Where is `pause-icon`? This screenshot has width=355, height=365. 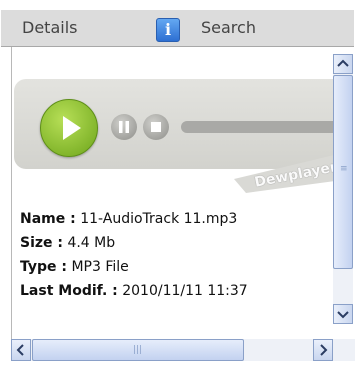
pause-icon is located at coordinates (124, 127).